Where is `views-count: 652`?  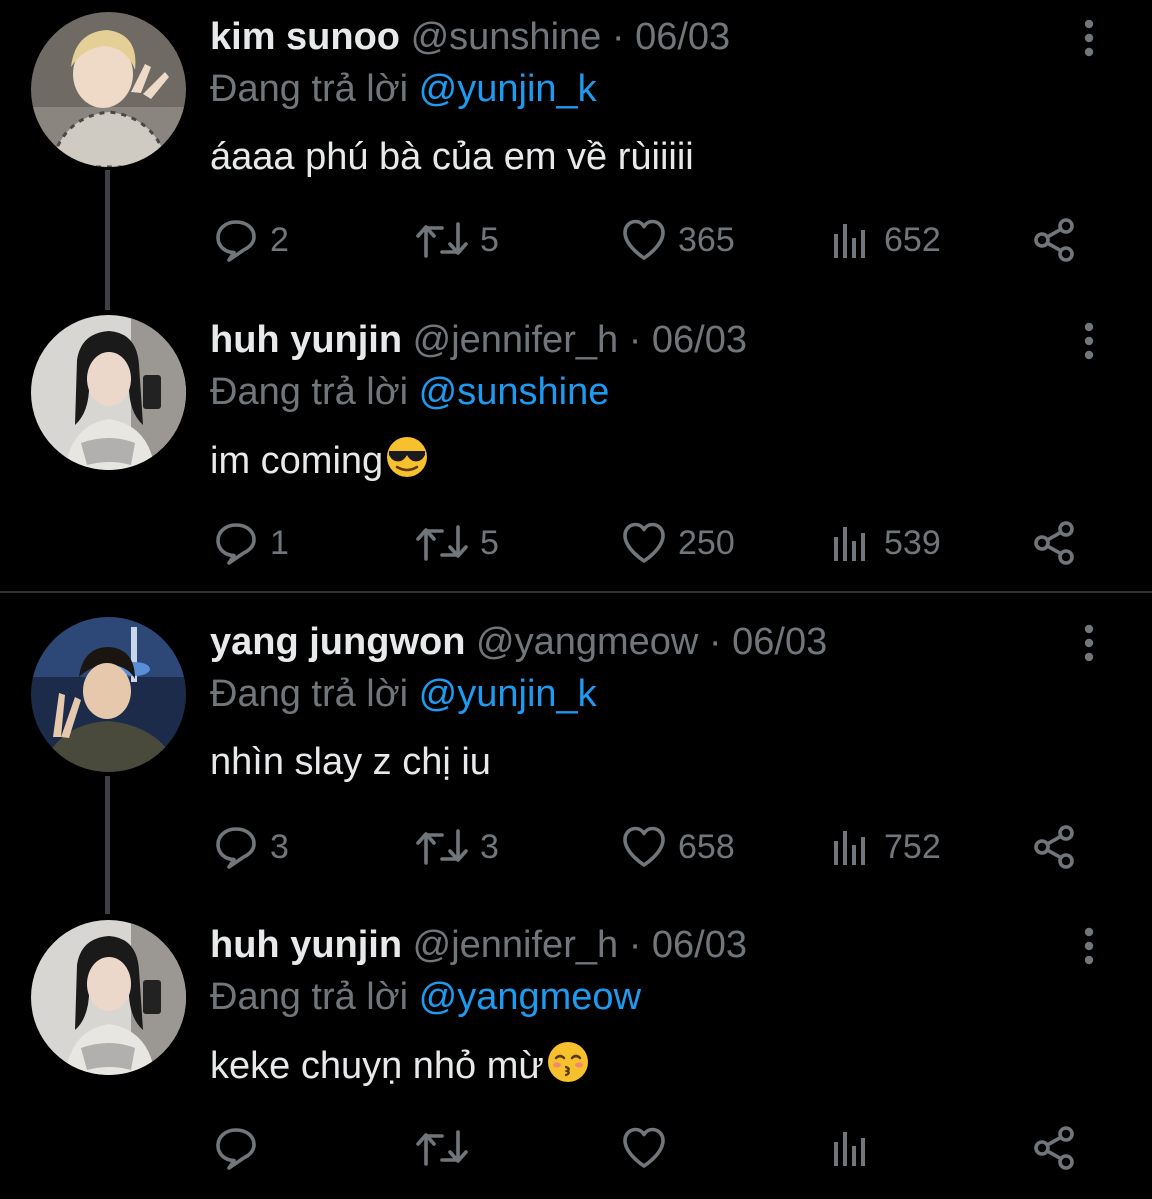
views-count: 652 is located at coordinates (912, 239).